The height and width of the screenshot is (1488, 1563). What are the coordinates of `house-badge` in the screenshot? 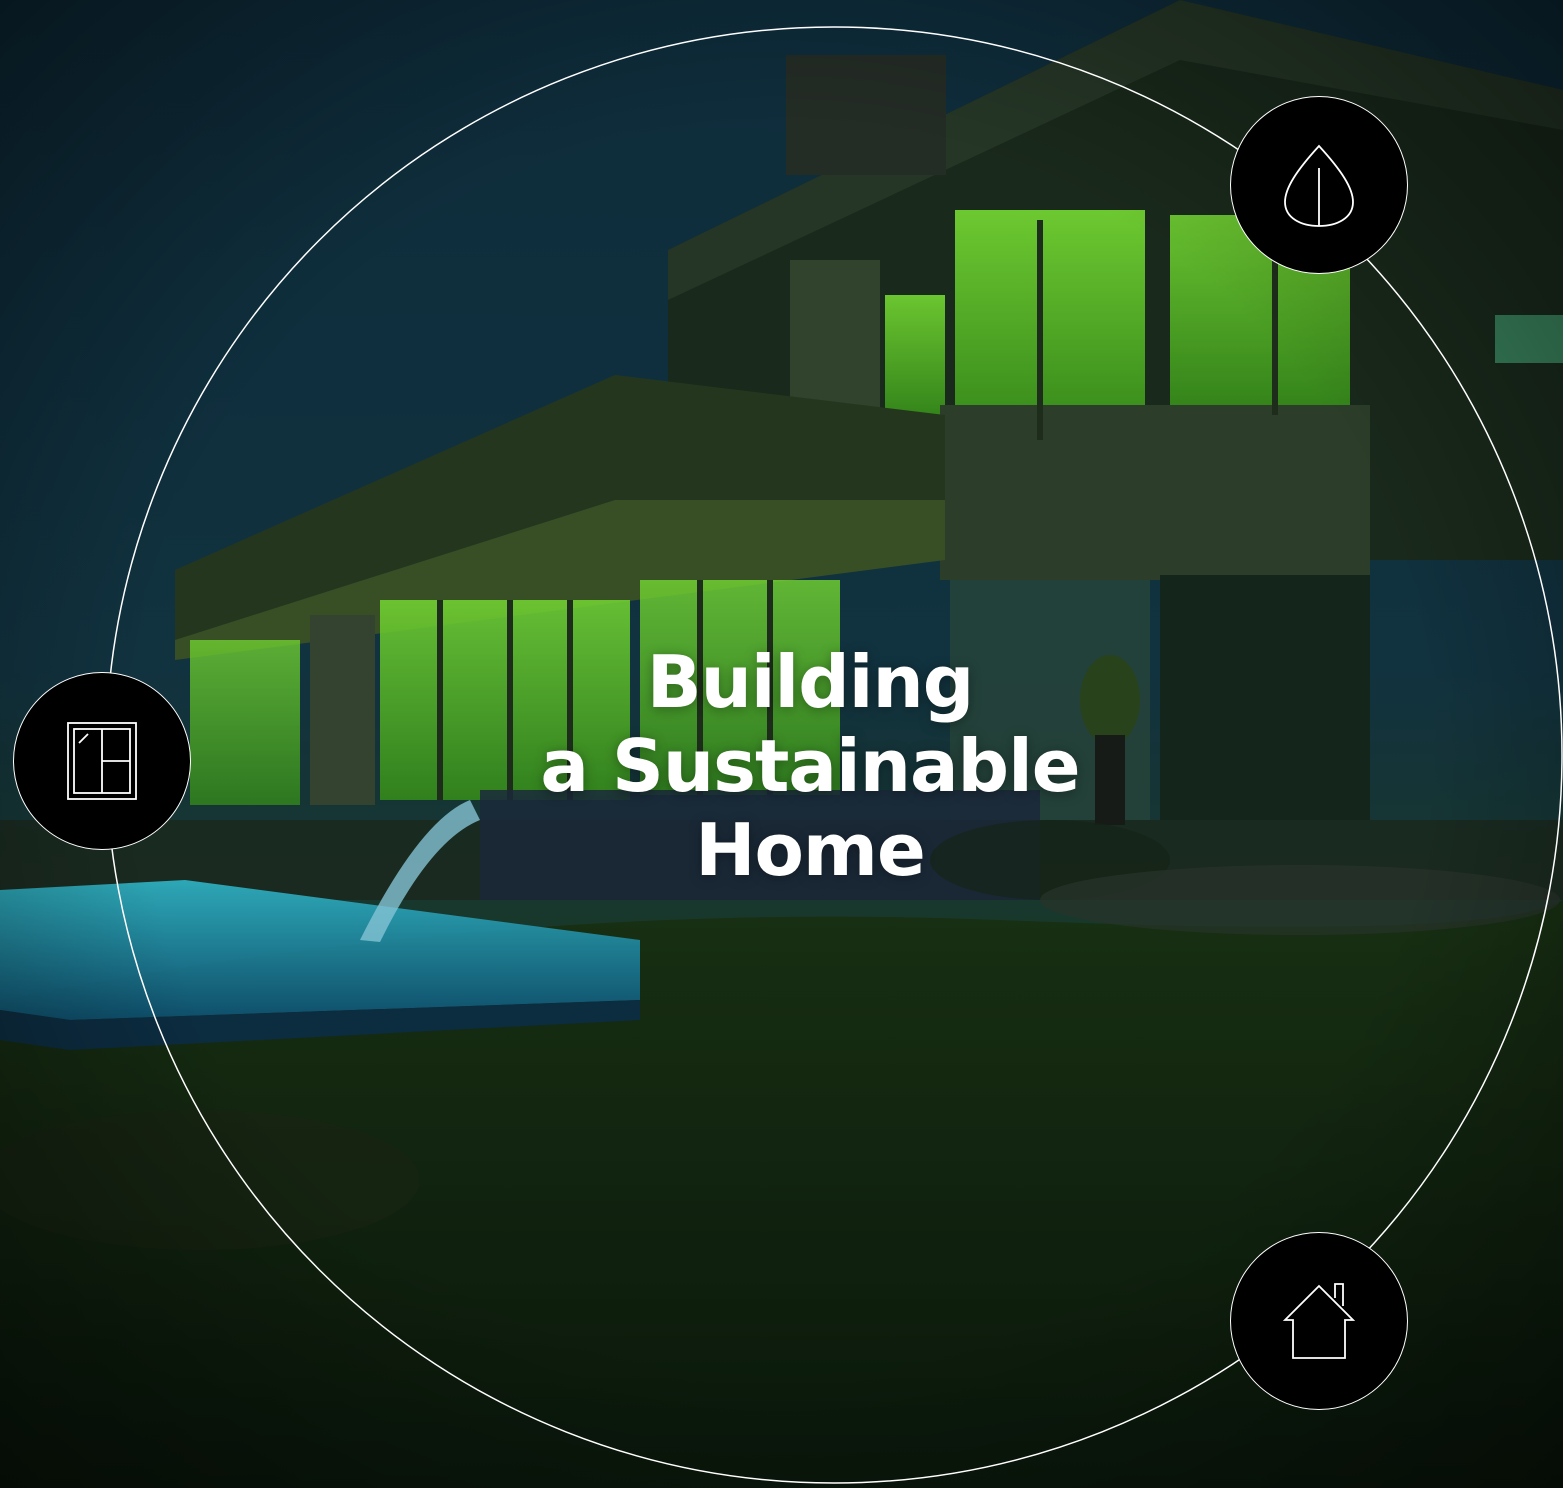 It's located at (1319, 1321).